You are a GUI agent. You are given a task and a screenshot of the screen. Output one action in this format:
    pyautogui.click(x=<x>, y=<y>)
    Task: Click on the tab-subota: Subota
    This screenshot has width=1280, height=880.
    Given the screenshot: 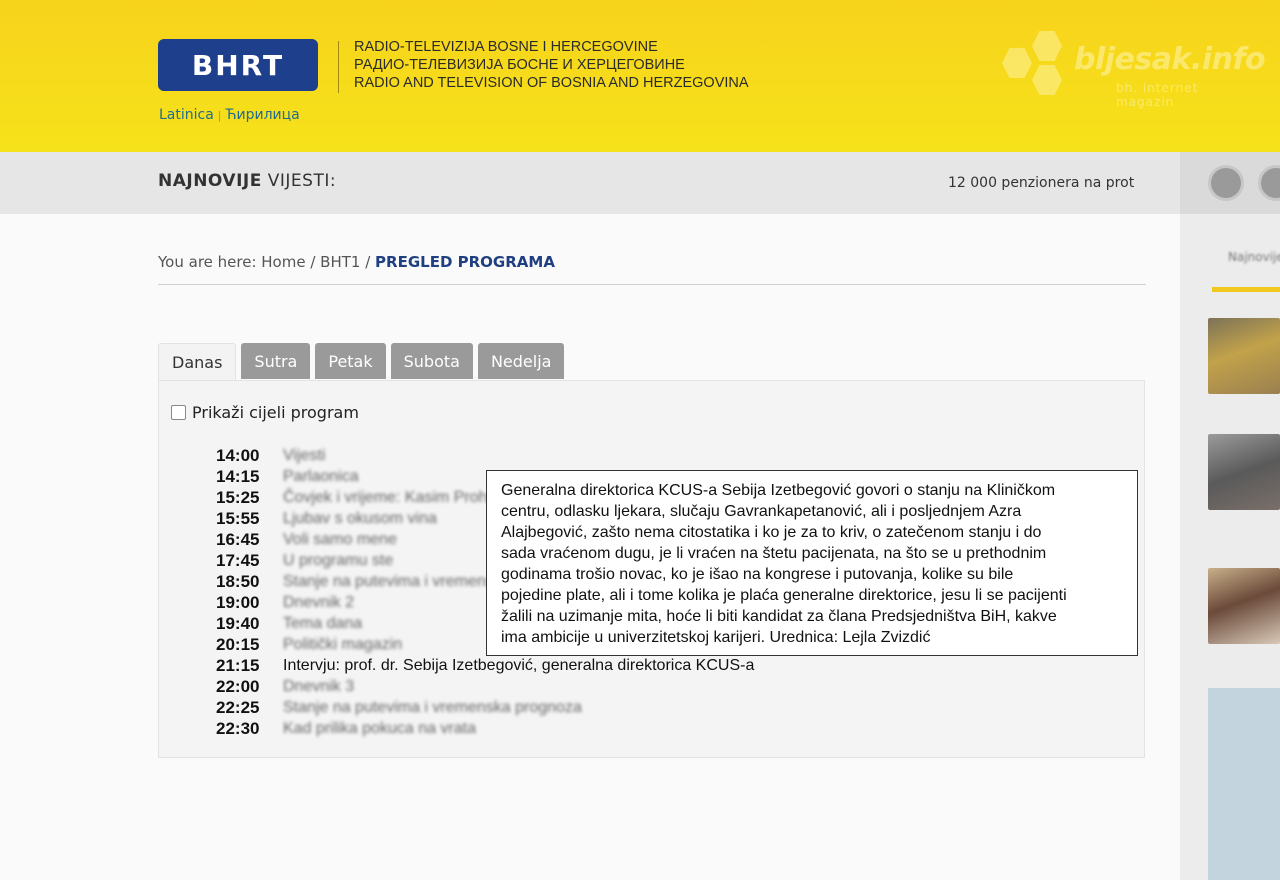 What is the action you would take?
    pyautogui.click(x=431, y=361)
    